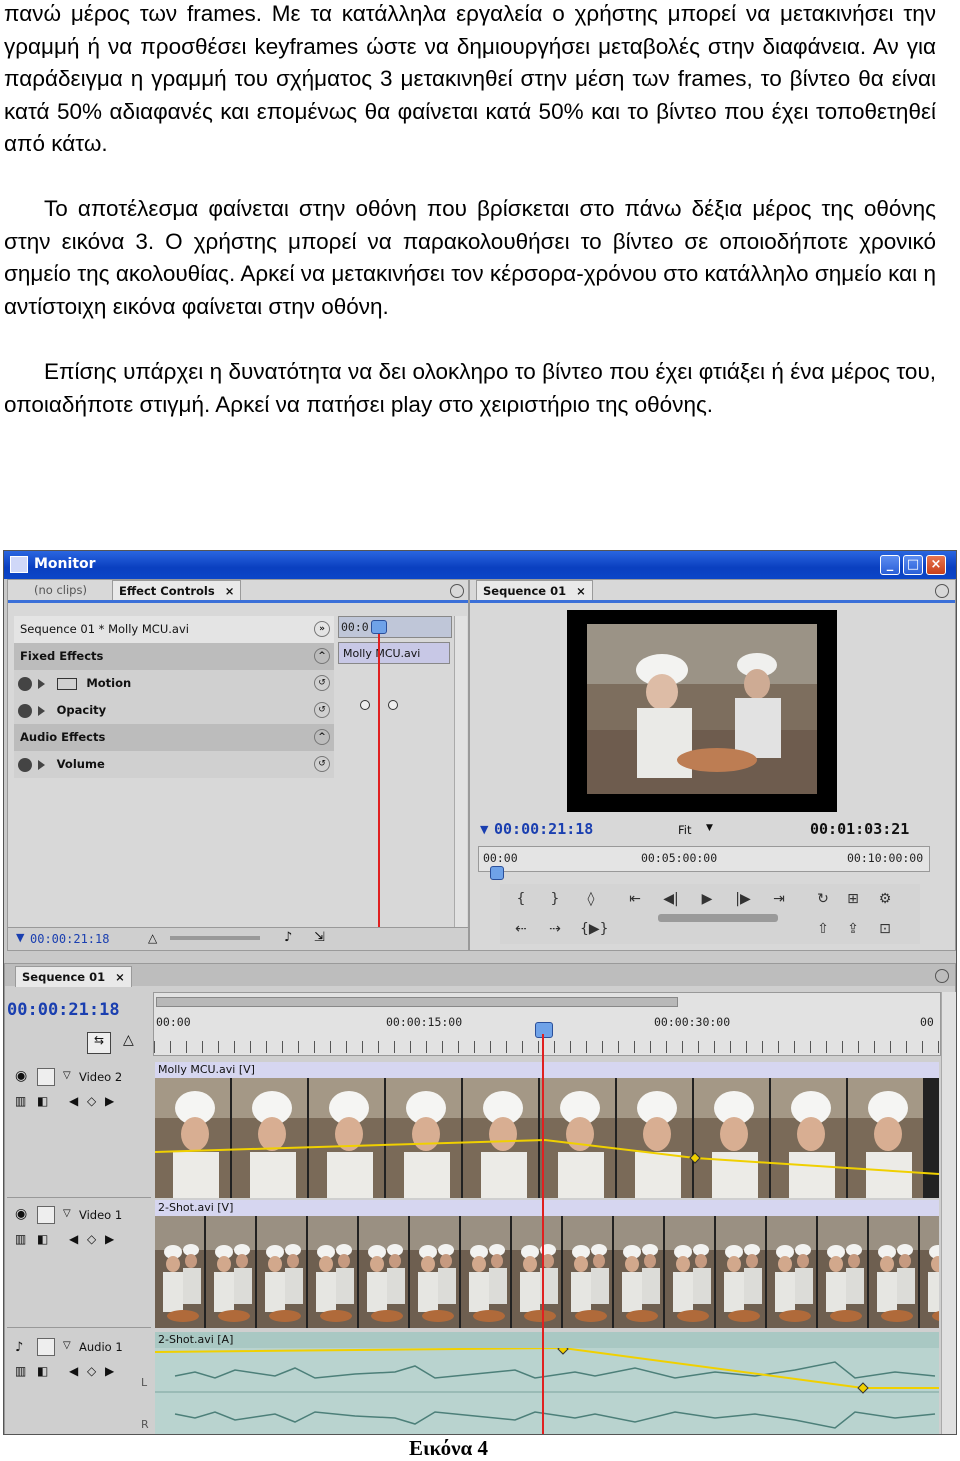 This screenshot has width=960, height=1461. What do you see at coordinates (635, 899) in the screenshot?
I see `go-to-in-icon: ⇤` at bounding box center [635, 899].